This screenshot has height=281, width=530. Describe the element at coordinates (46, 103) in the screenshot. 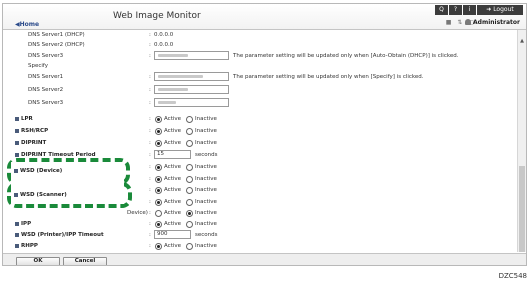

I see `dns-label: DNS Server3` at that location.